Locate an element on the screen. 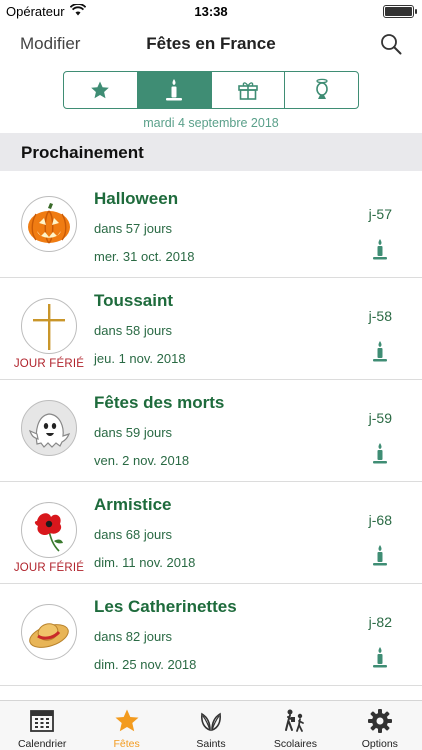  edit-button: Modifier is located at coordinates (50, 44).